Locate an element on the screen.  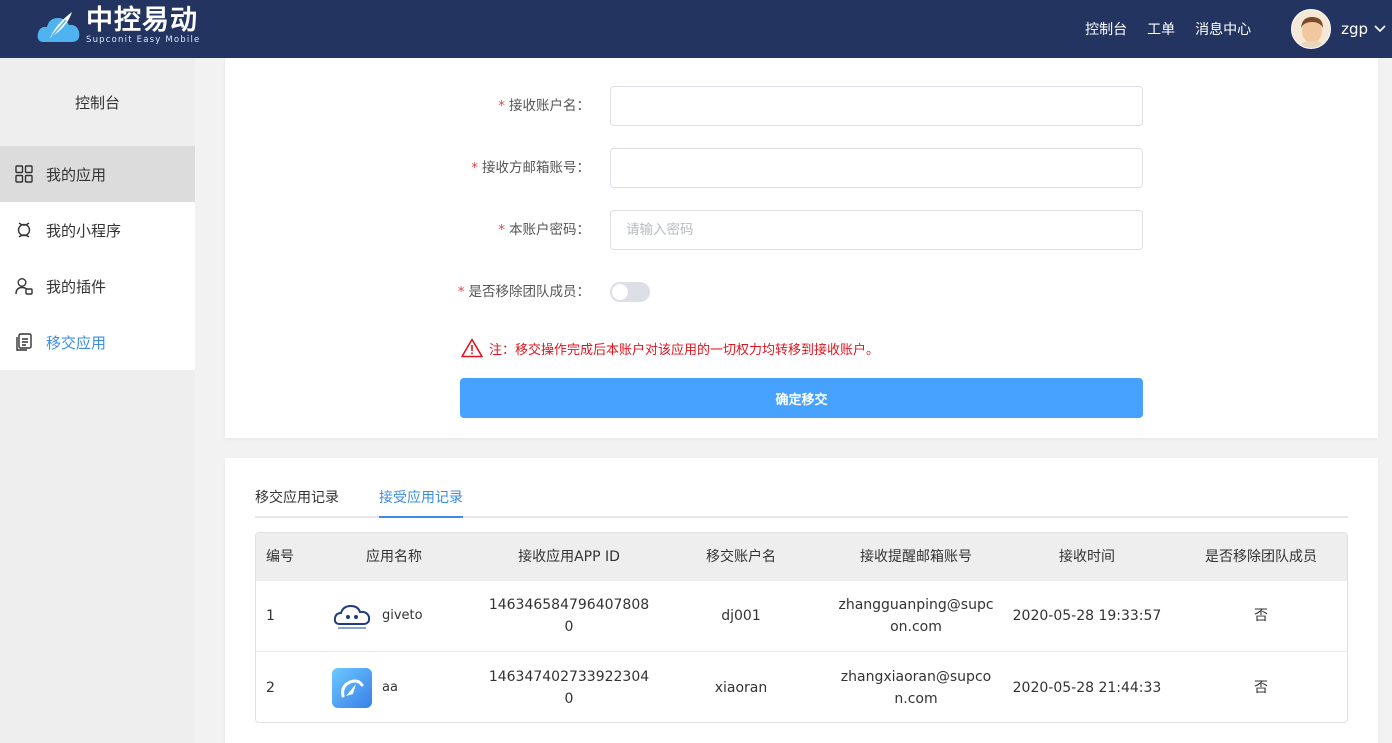
password-row: * 本账户密码： is located at coordinates (801, 230).